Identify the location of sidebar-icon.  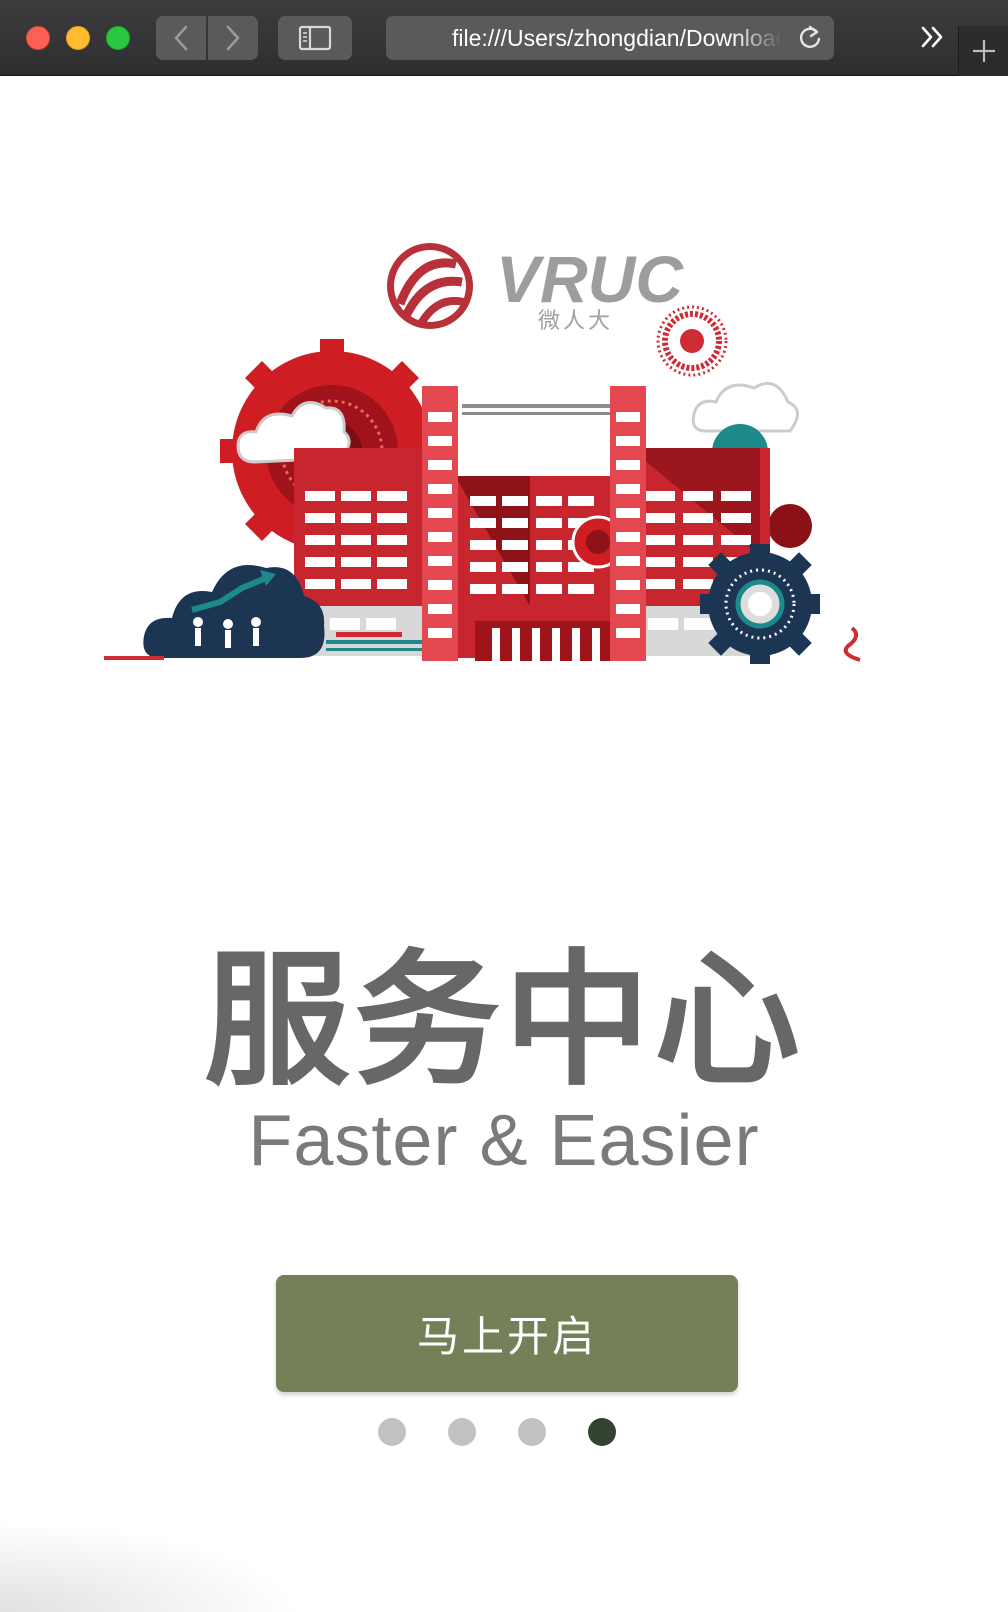
(315, 38).